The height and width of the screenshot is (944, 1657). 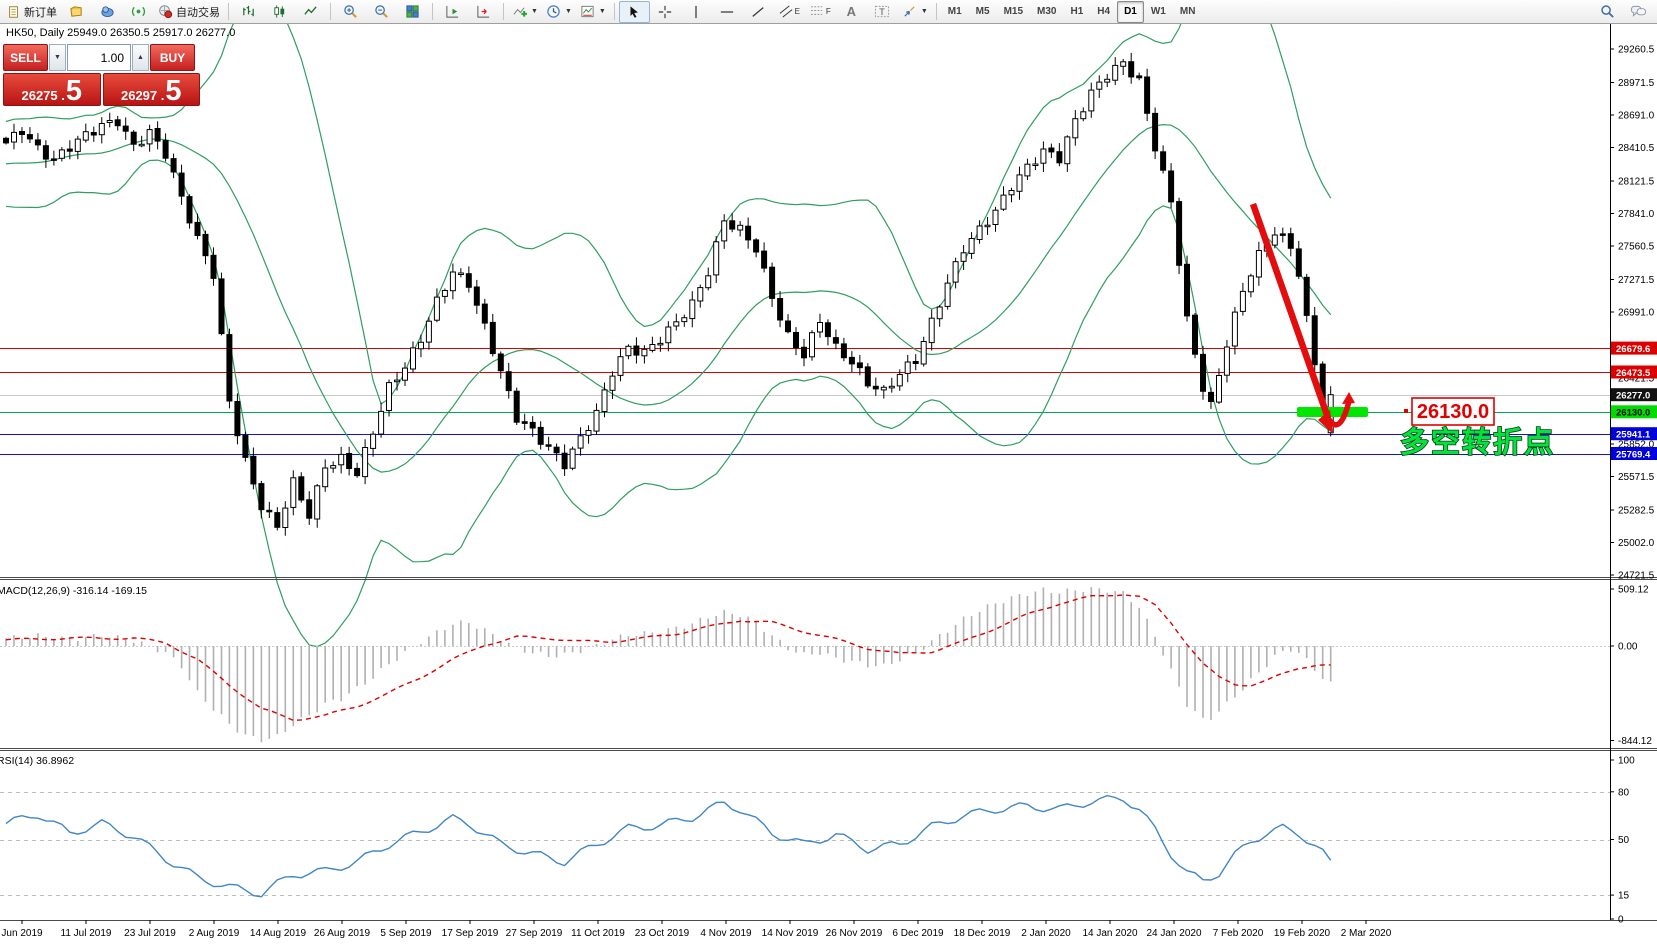 I want to click on chat-icon, so click(x=1638, y=11).